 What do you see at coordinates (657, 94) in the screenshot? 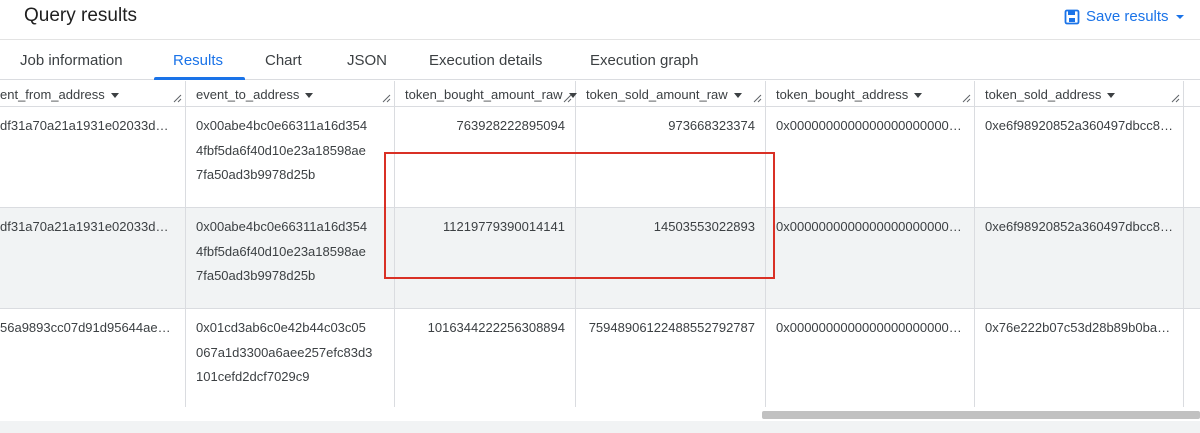
I see `column-header-label: token_sold_amount_raw` at bounding box center [657, 94].